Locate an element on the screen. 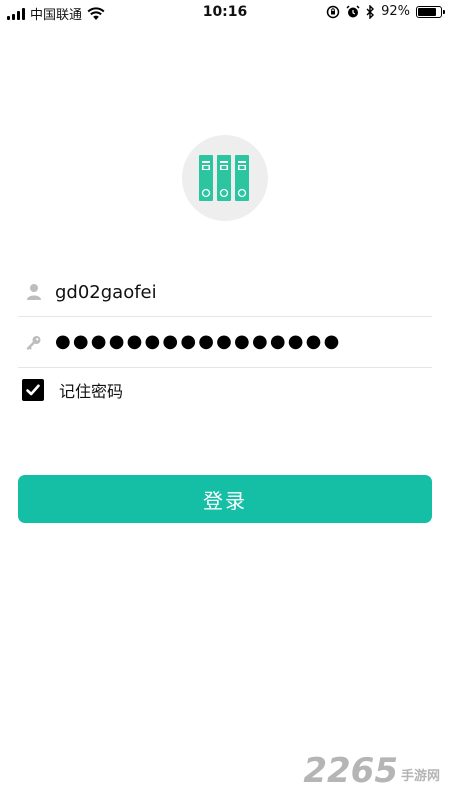 The height and width of the screenshot is (800, 450). battery-level is located at coordinates (427, 11).